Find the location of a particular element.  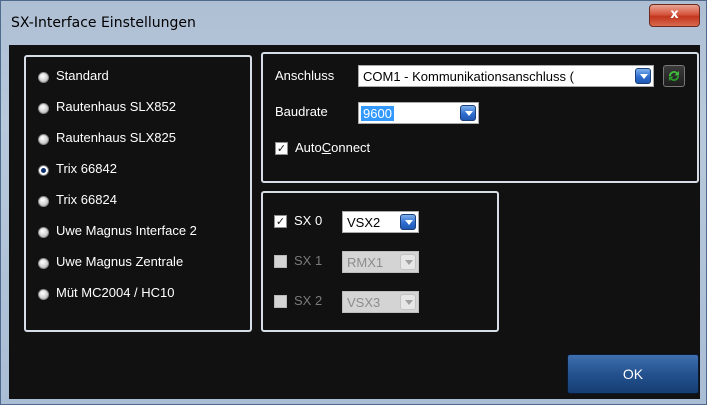

radio-rautenhaus-slx852 is located at coordinates (43, 108).